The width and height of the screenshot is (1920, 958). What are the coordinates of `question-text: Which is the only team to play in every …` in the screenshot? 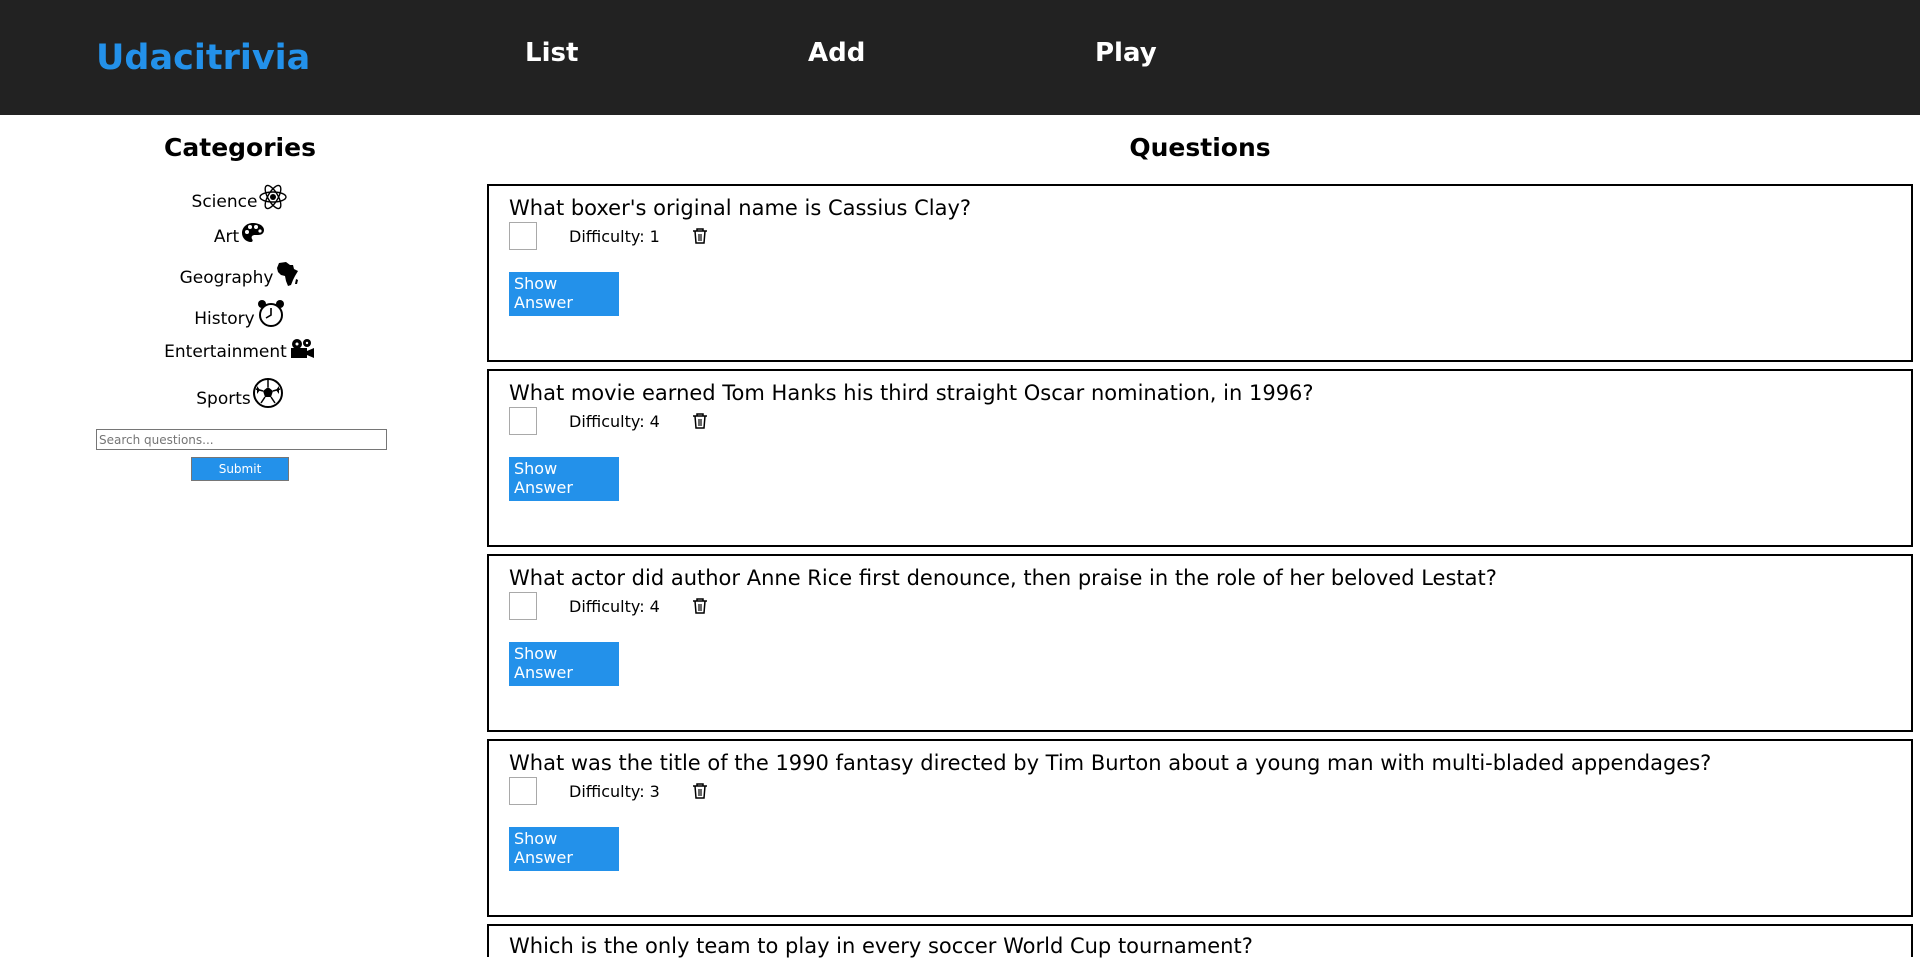 It's located at (881, 946).